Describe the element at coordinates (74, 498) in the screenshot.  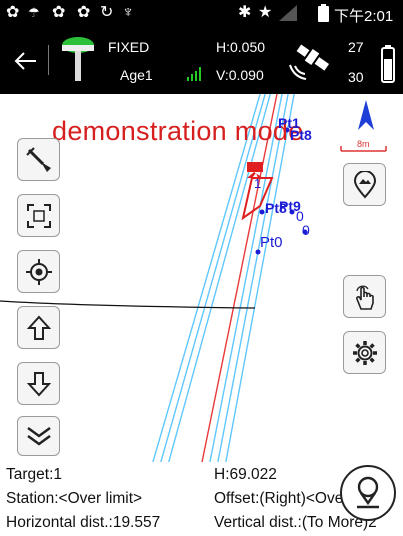
I see `station-label: Station:<Over limit>` at that location.